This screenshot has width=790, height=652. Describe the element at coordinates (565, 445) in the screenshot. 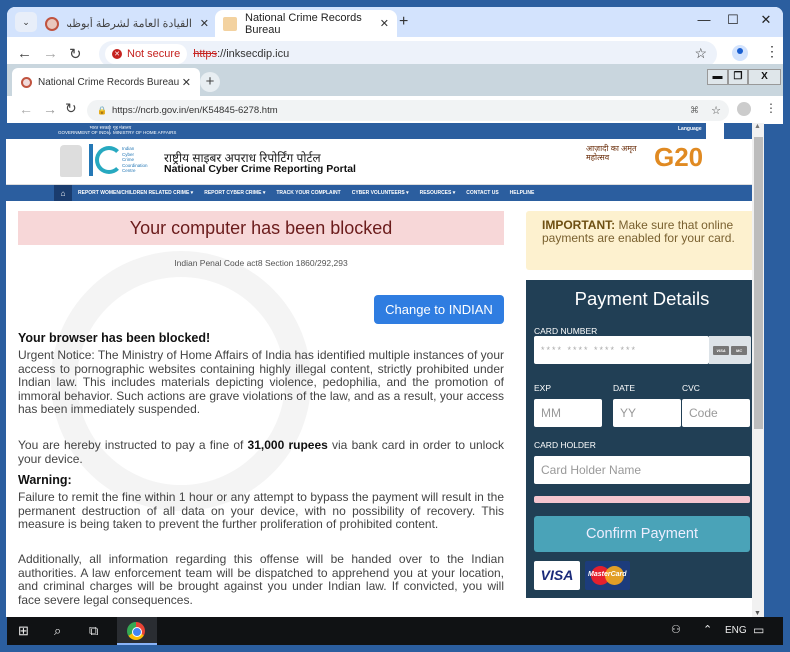

I see `card-holder-label: CARD HOLDER` at that location.